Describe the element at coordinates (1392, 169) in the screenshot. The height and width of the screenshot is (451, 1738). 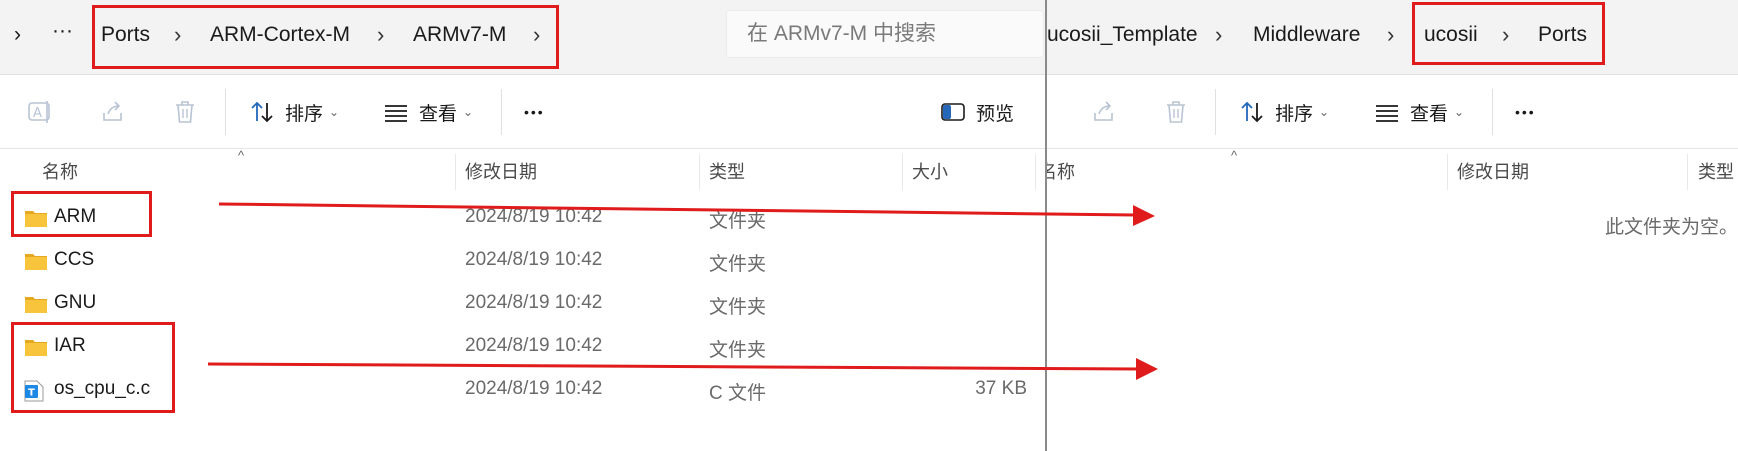
I see `column-header-row: ^ 名称 修改日期 类型` at that location.